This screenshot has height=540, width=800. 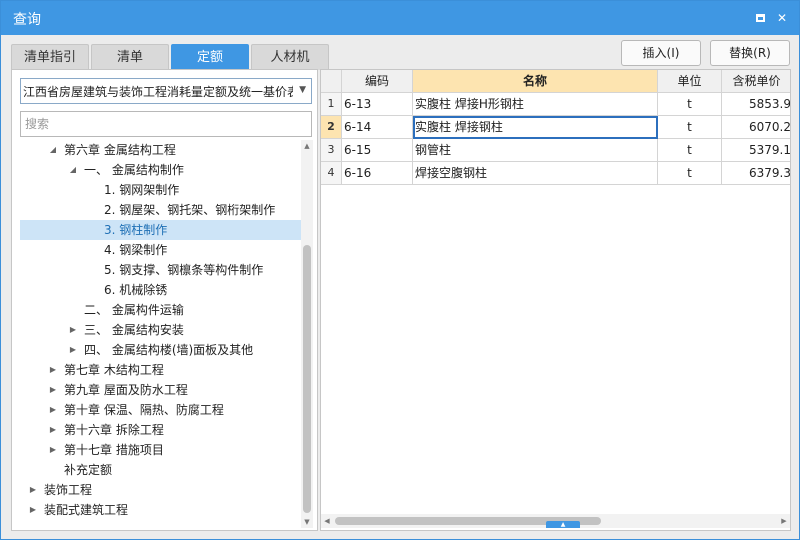 What do you see at coordinates (307, 522) in the screenshot?
I see `scroll-down-icon: ▼` at bounding box center [307, 522].